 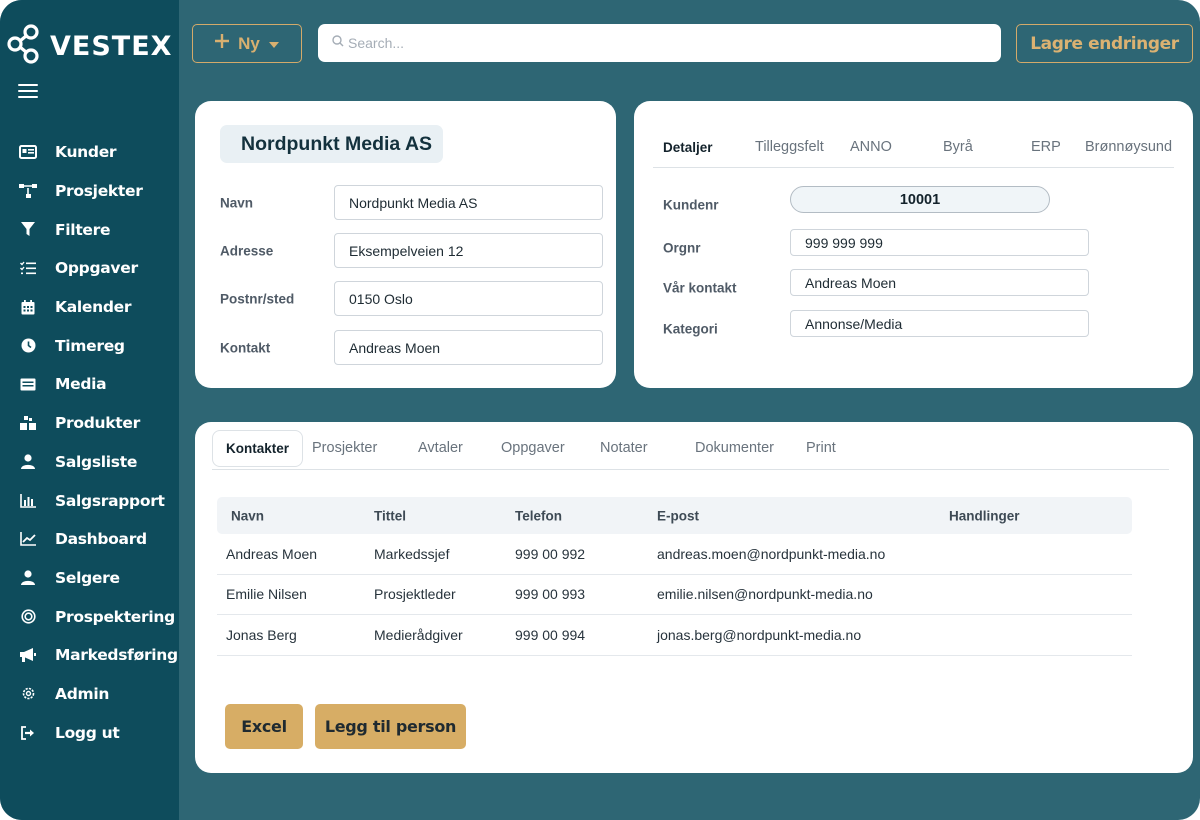 I want to click on new-button: Ny, so click(x=247, y=43).